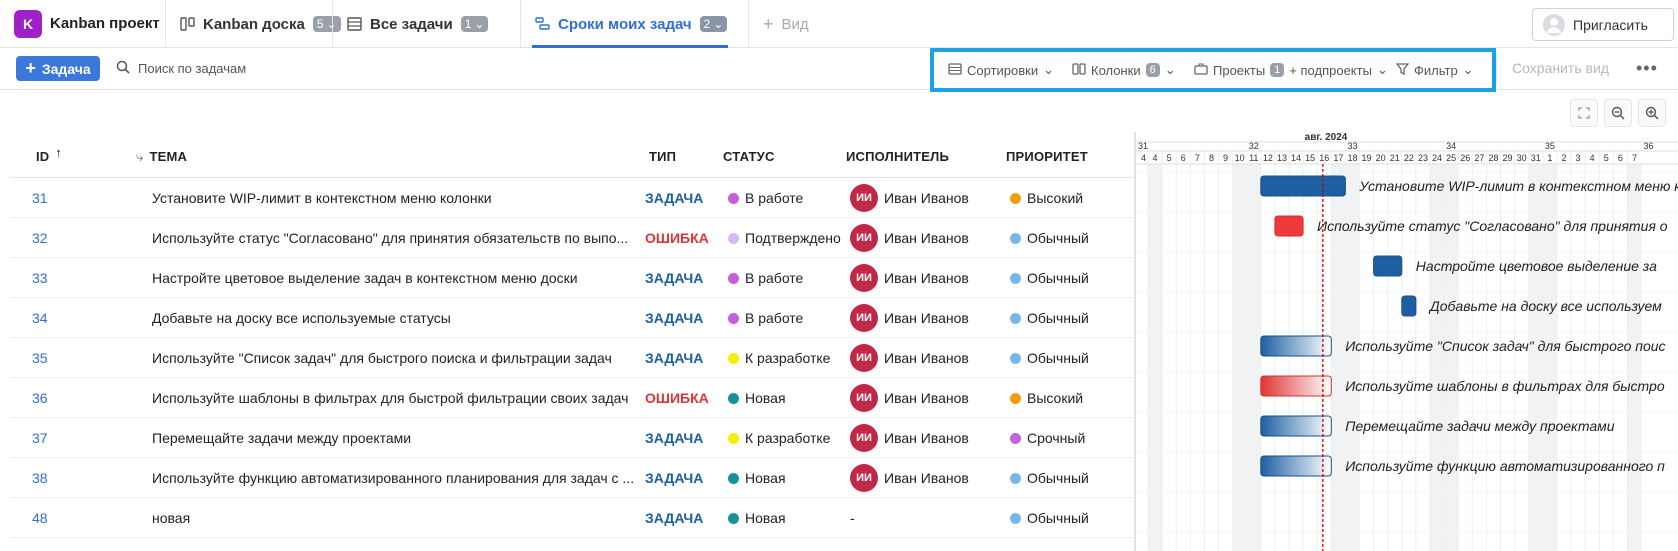 This screenshot has width=1678, height=551. Describe the element at coordinates (40, 438) in the screenshot. I see `task-id-link: 37` at that location.